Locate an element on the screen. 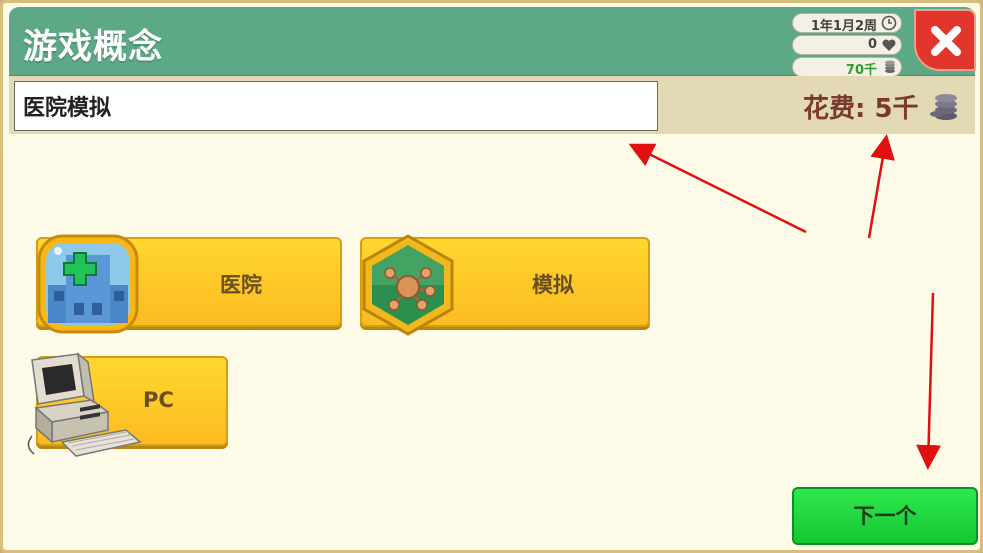 This screenshot has width=983, height=553. close-button is located at coordinates (945, 40).